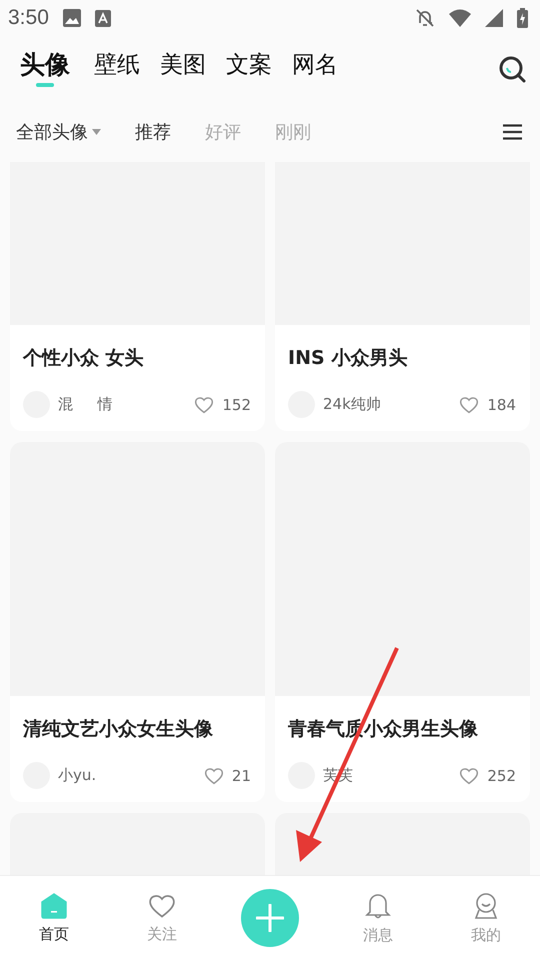 Image resolution: width=540 pixels, height=960 pixels. Describe the element at coordinates (54, 934) in the screenshot. I see `nav-label: 首页` at that location.